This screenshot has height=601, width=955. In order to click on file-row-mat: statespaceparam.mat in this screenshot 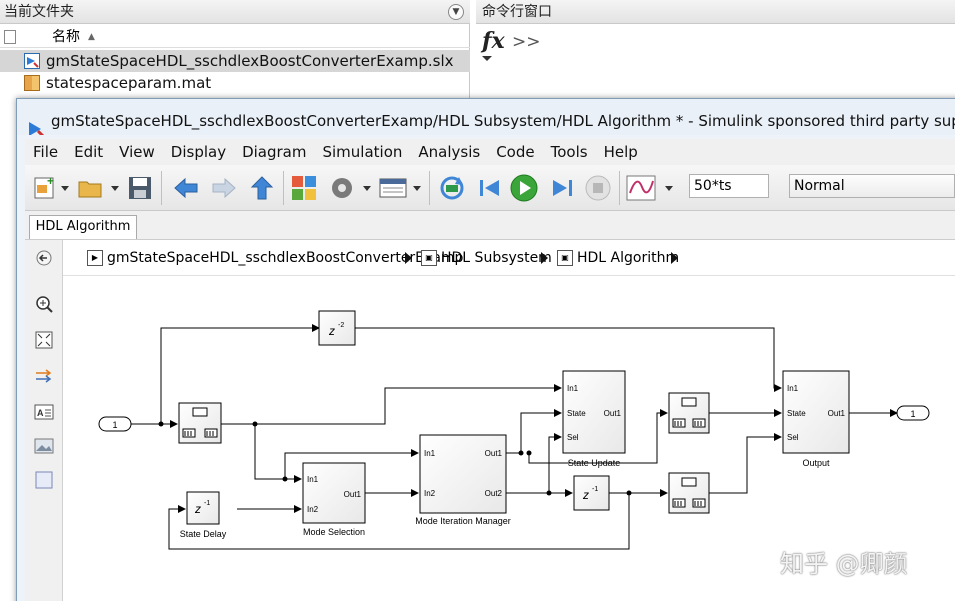, I will do `click(235, 83)`.